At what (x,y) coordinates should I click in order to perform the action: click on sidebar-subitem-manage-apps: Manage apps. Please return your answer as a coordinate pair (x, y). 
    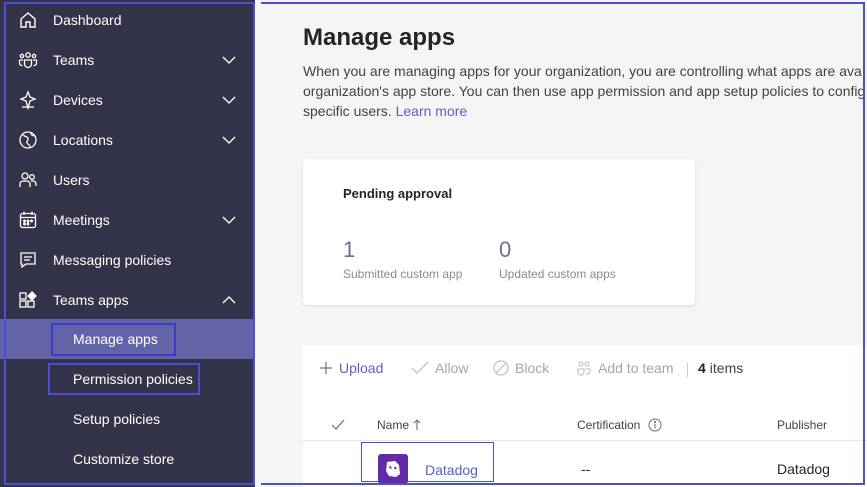
    Looking at the image, I should click on (127, 339).